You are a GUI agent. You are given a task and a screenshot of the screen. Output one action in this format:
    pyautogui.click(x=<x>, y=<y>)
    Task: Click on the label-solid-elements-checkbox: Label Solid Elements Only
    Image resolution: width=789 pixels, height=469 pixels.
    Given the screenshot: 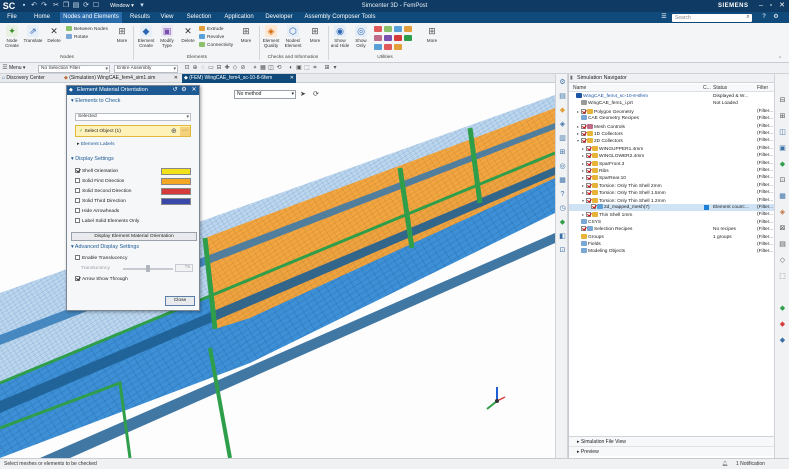 What is the action you would take?
    pyautogui.click(x=107, y=221)
    